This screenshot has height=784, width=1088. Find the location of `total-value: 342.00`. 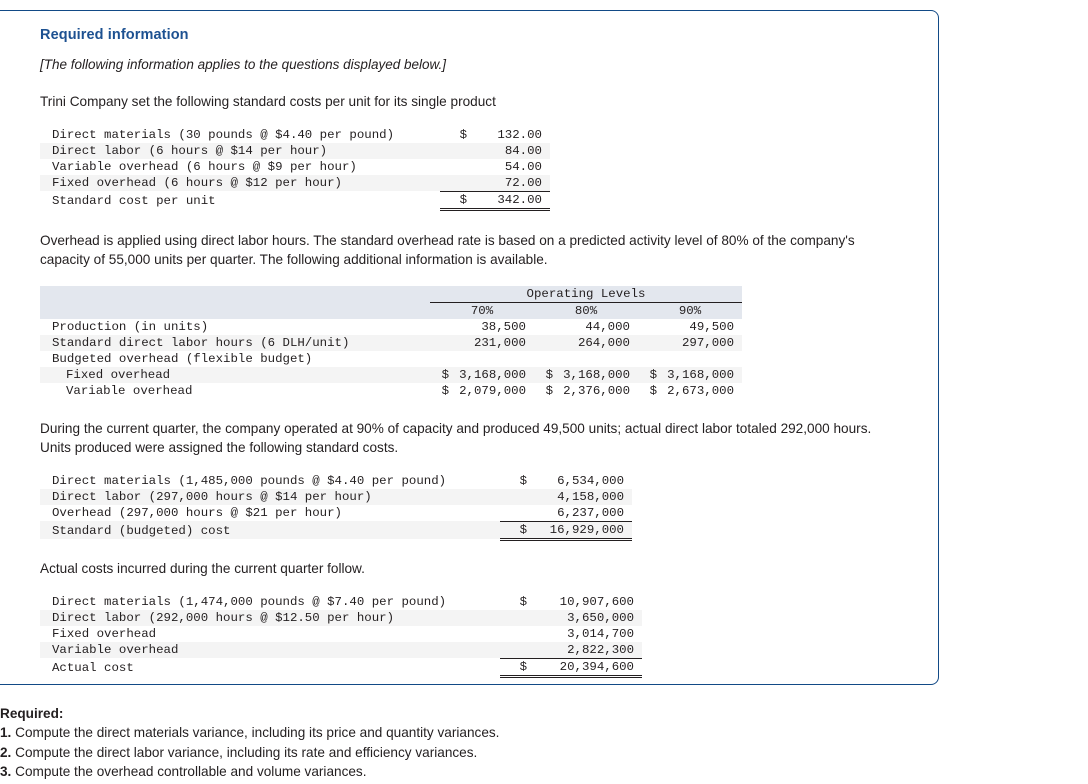

total-value: 342.00 is located at coordinates (510, 200).